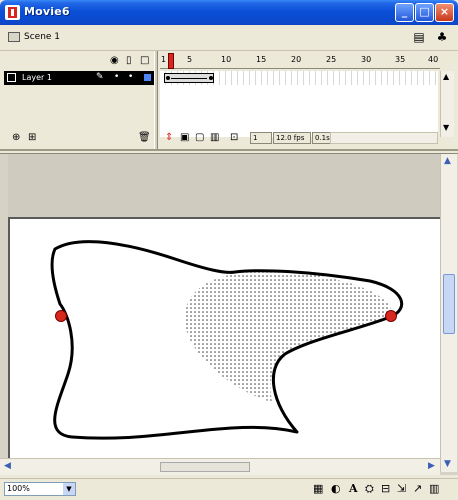 Image resolution: width=458 pixels, height=500 pixels. I want to click on edit-symbols-icon: ♣, so click(442, 37).